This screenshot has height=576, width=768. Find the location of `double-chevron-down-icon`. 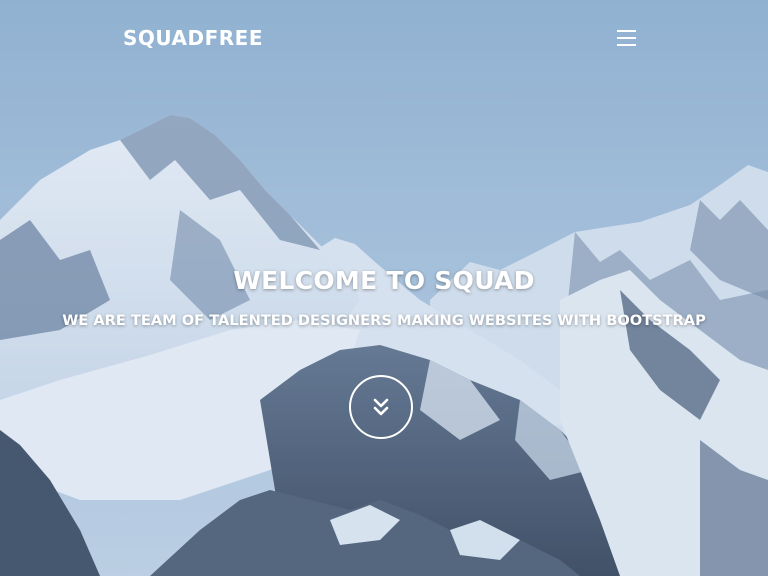

double-chevron-down-icon is located at coordinates (381, 407).